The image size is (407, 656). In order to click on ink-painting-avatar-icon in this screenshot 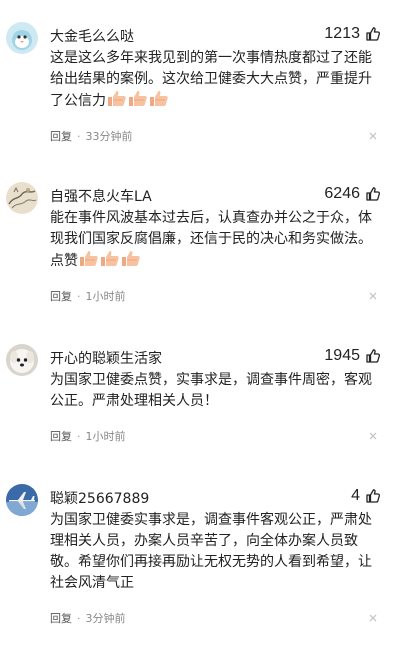, I will do `click(22, 198)`.